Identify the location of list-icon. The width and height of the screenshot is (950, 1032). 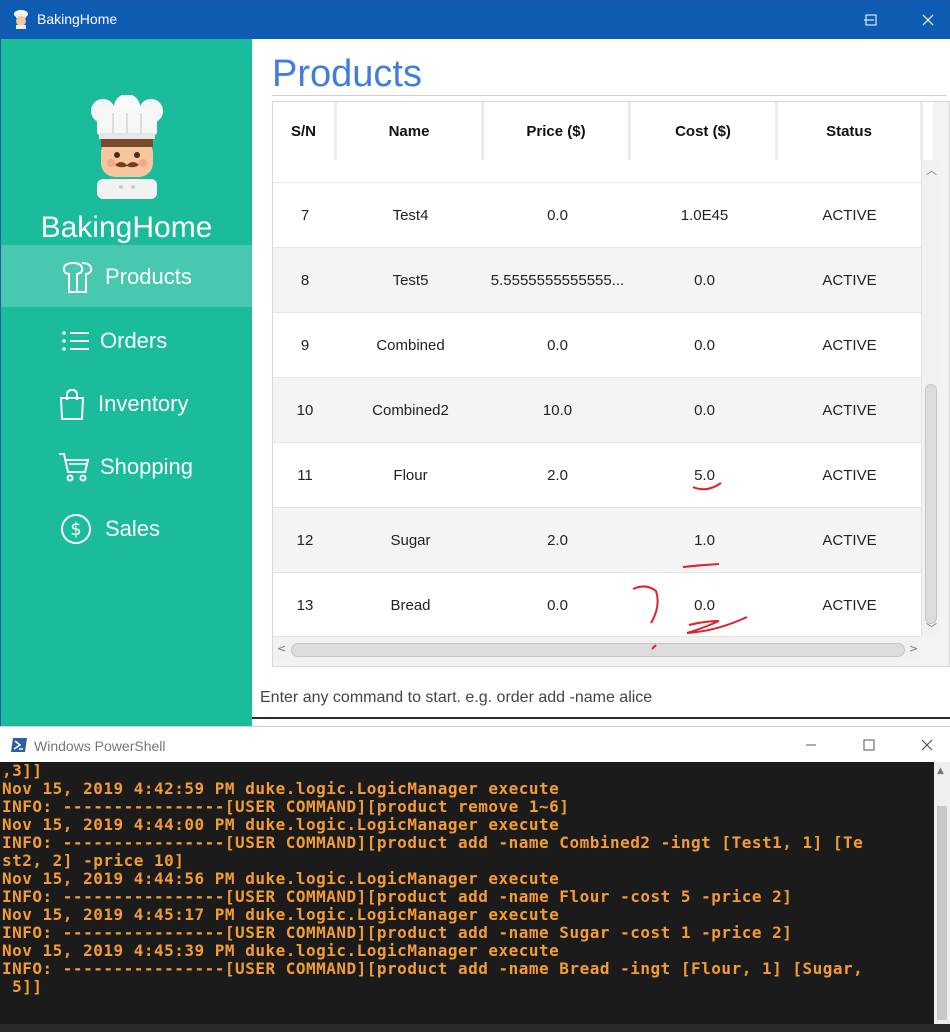
(75, 341).